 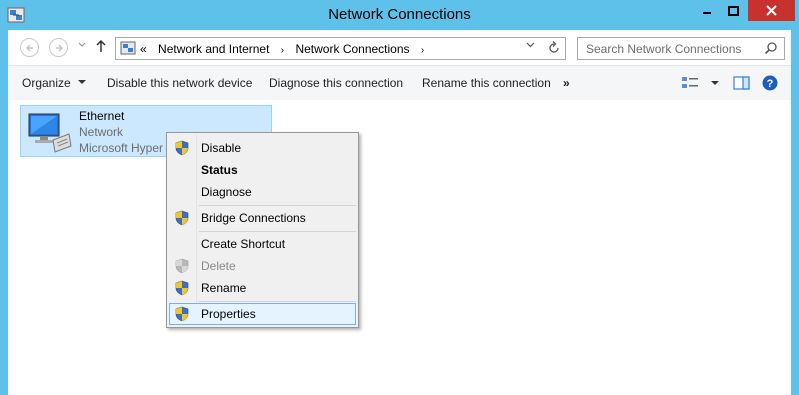 I want to click on minimize-button, so click(x=706, y=10).